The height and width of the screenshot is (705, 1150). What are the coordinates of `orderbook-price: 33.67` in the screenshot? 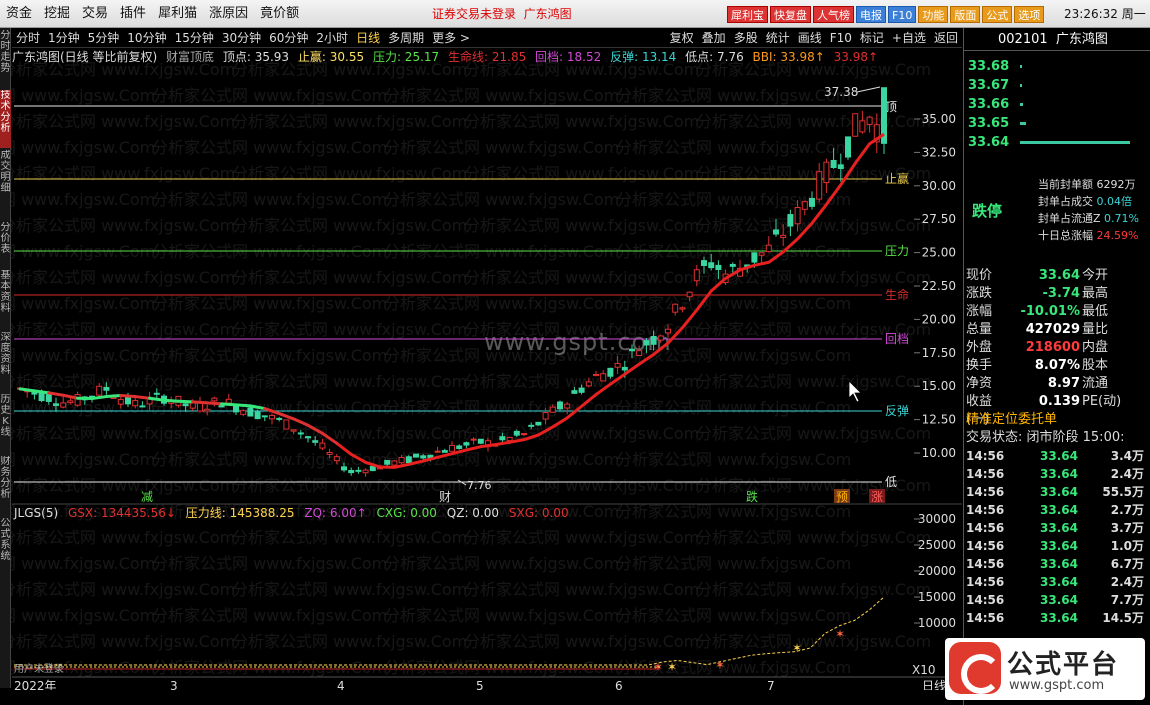 It's located at (989, 85).